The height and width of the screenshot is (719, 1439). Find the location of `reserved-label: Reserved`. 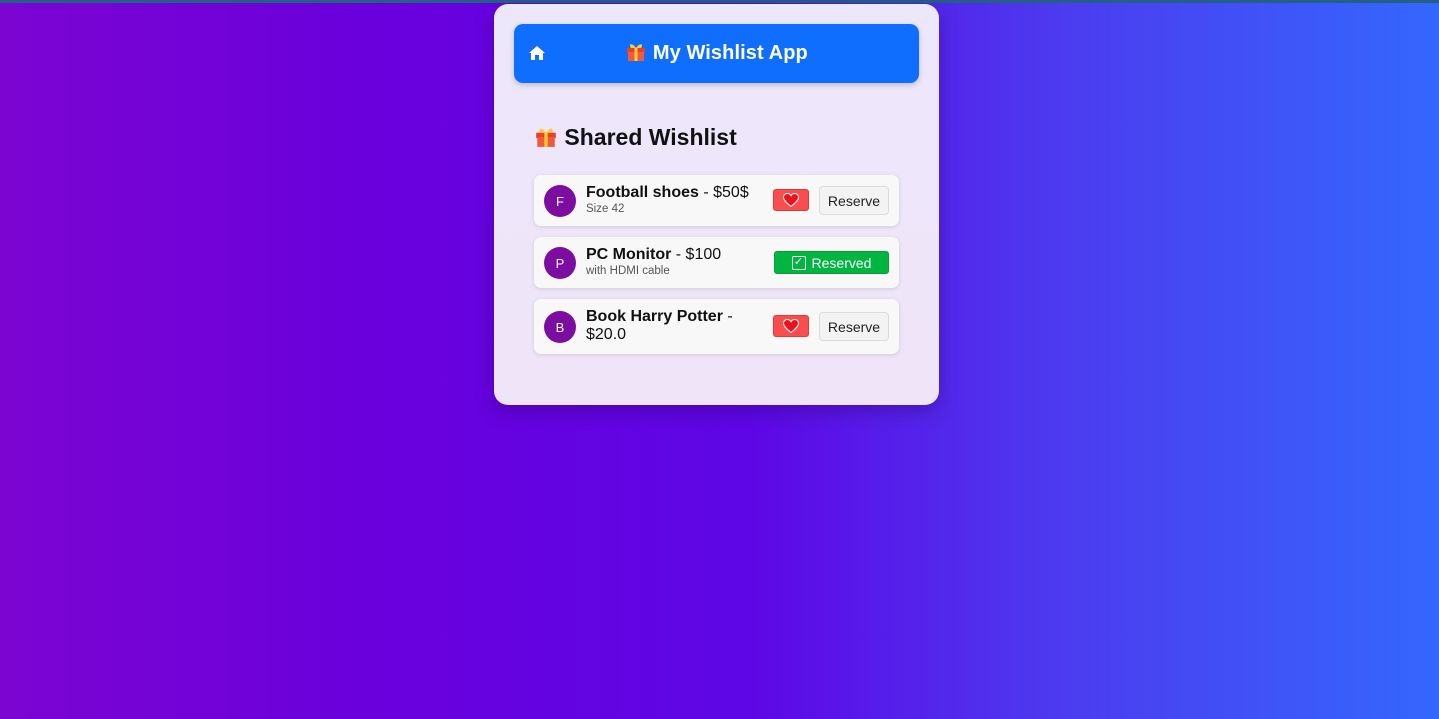

reserved-label: Reserved is located at coordinates (841, 262).